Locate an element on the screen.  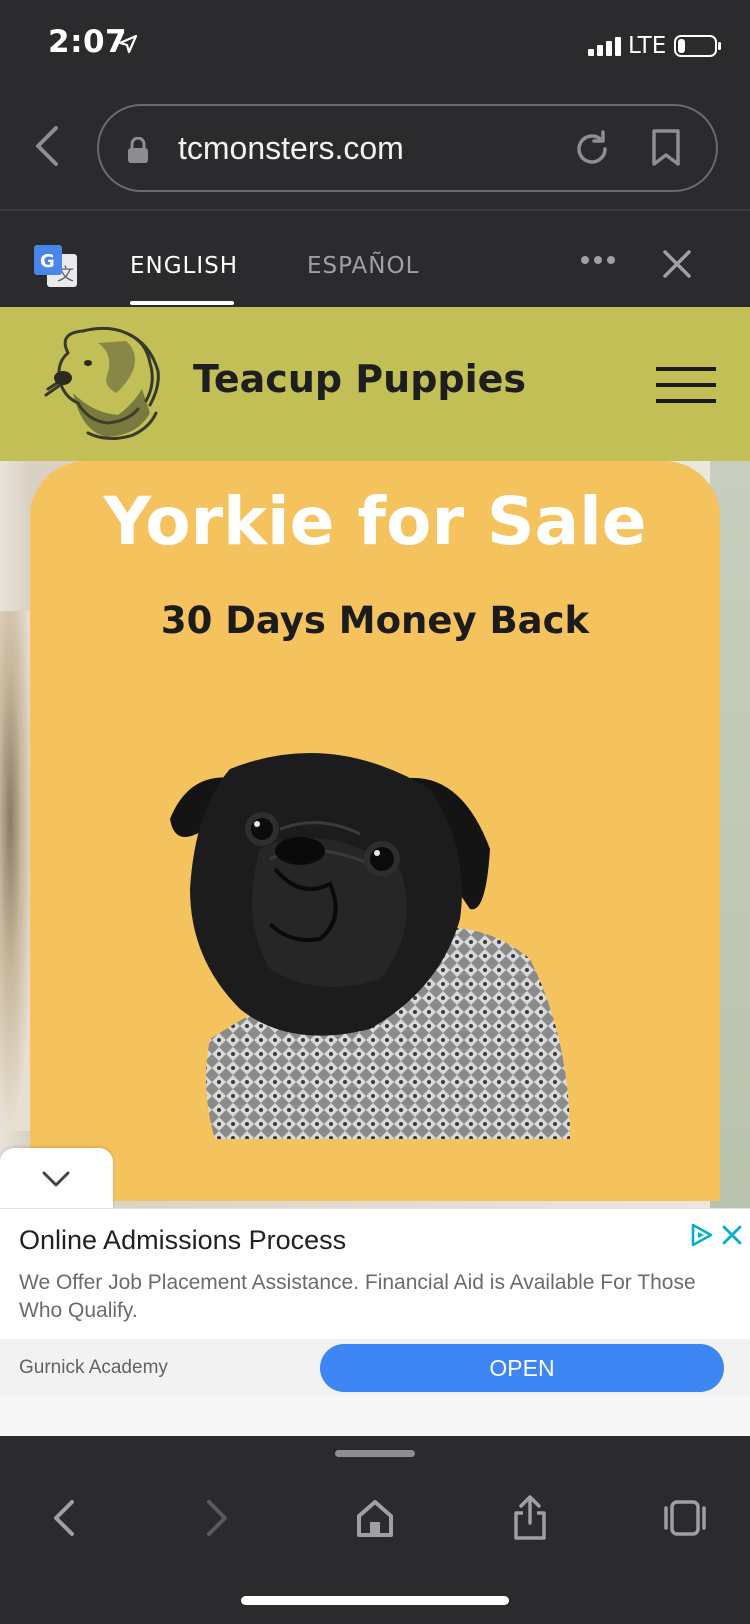
page-content-below is located at coordinates (375, 1416).